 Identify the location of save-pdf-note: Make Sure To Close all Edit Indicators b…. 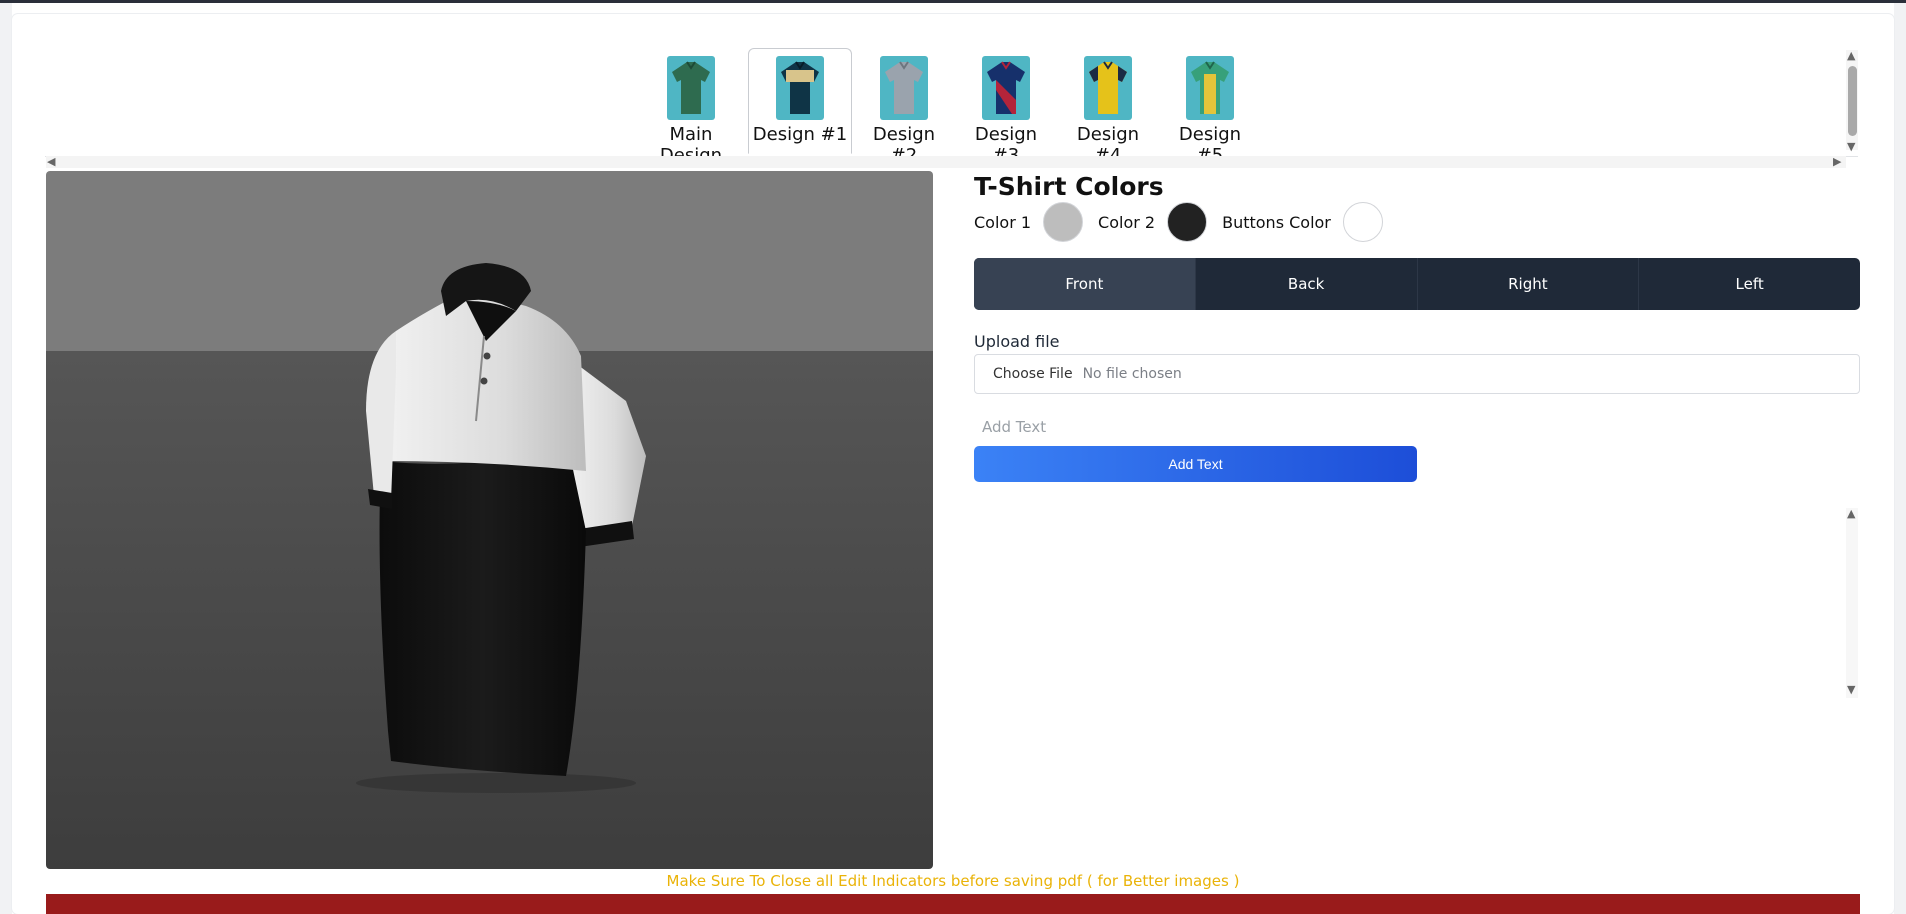
(953, 881).